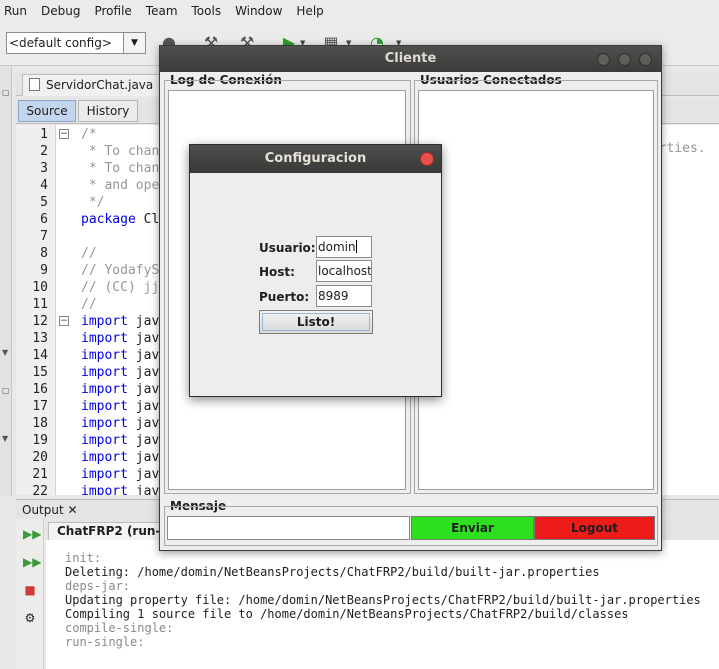  What do you see at coordinates (44, 219) in the screenshot?
I see `line-number: 6` at bounding box center [44, 219].